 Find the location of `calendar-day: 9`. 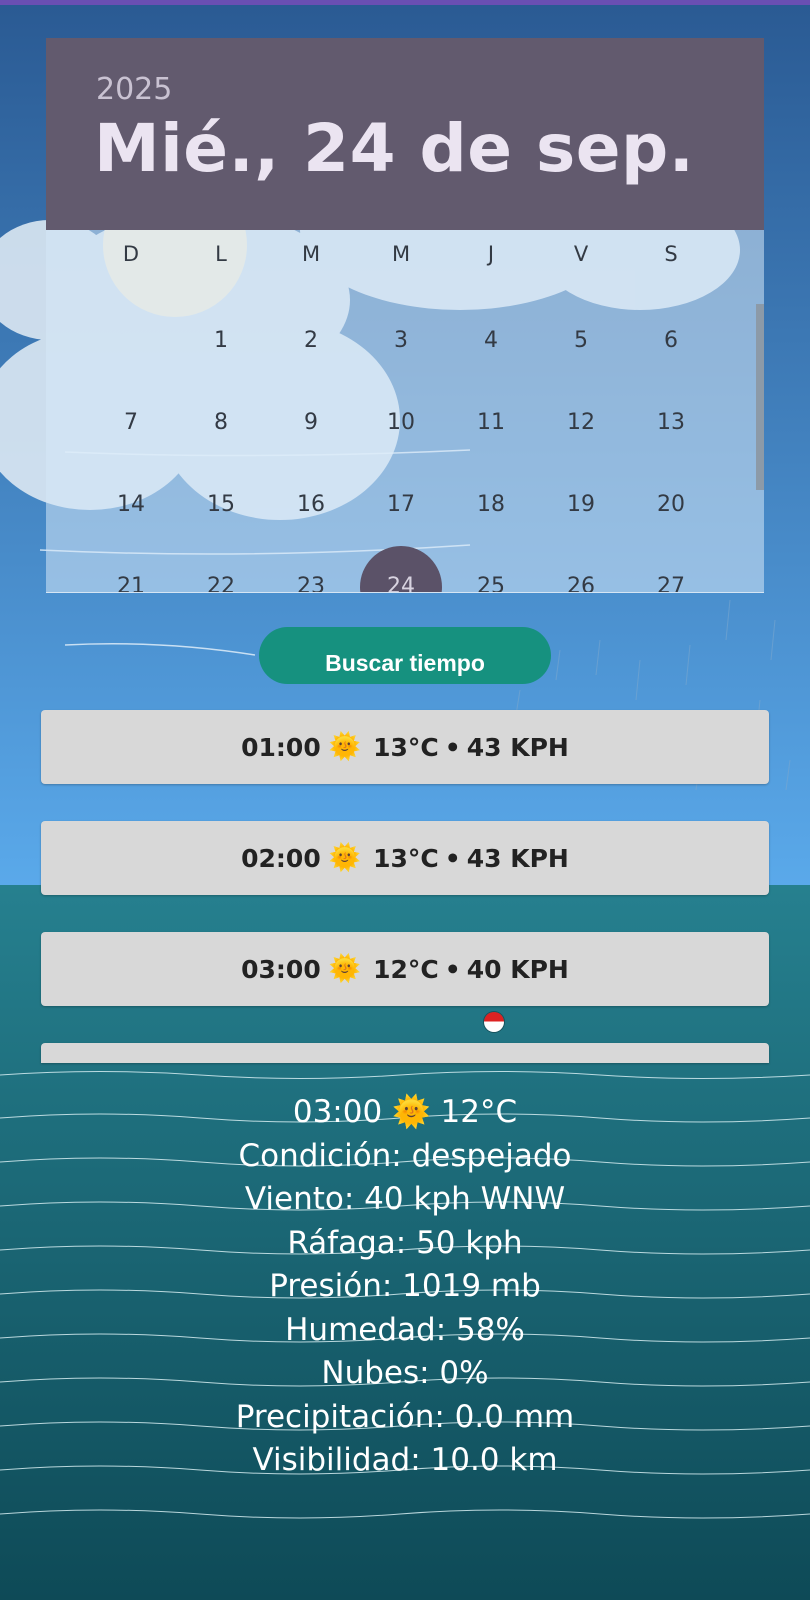

calendar-day: 9 is located at coordinates (311, 423).